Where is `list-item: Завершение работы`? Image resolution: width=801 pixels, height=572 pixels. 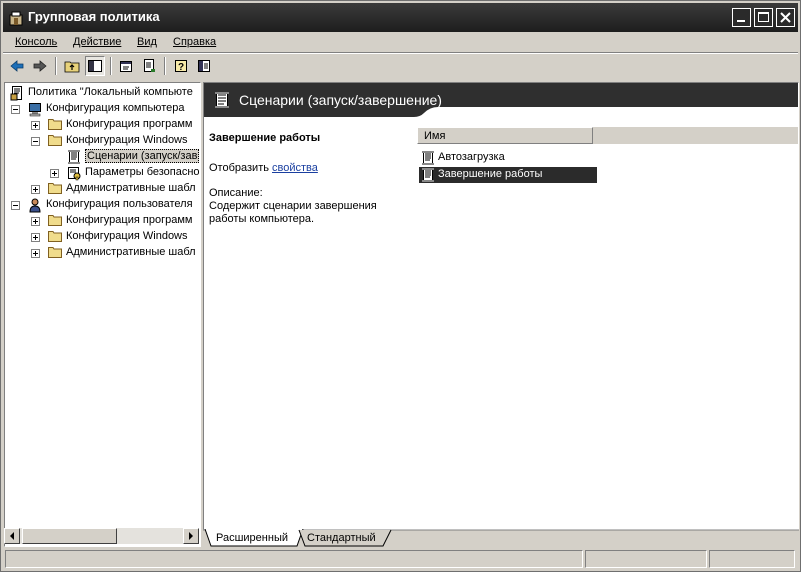
list-item: Завершение работы is located at coordinates (508, 175).